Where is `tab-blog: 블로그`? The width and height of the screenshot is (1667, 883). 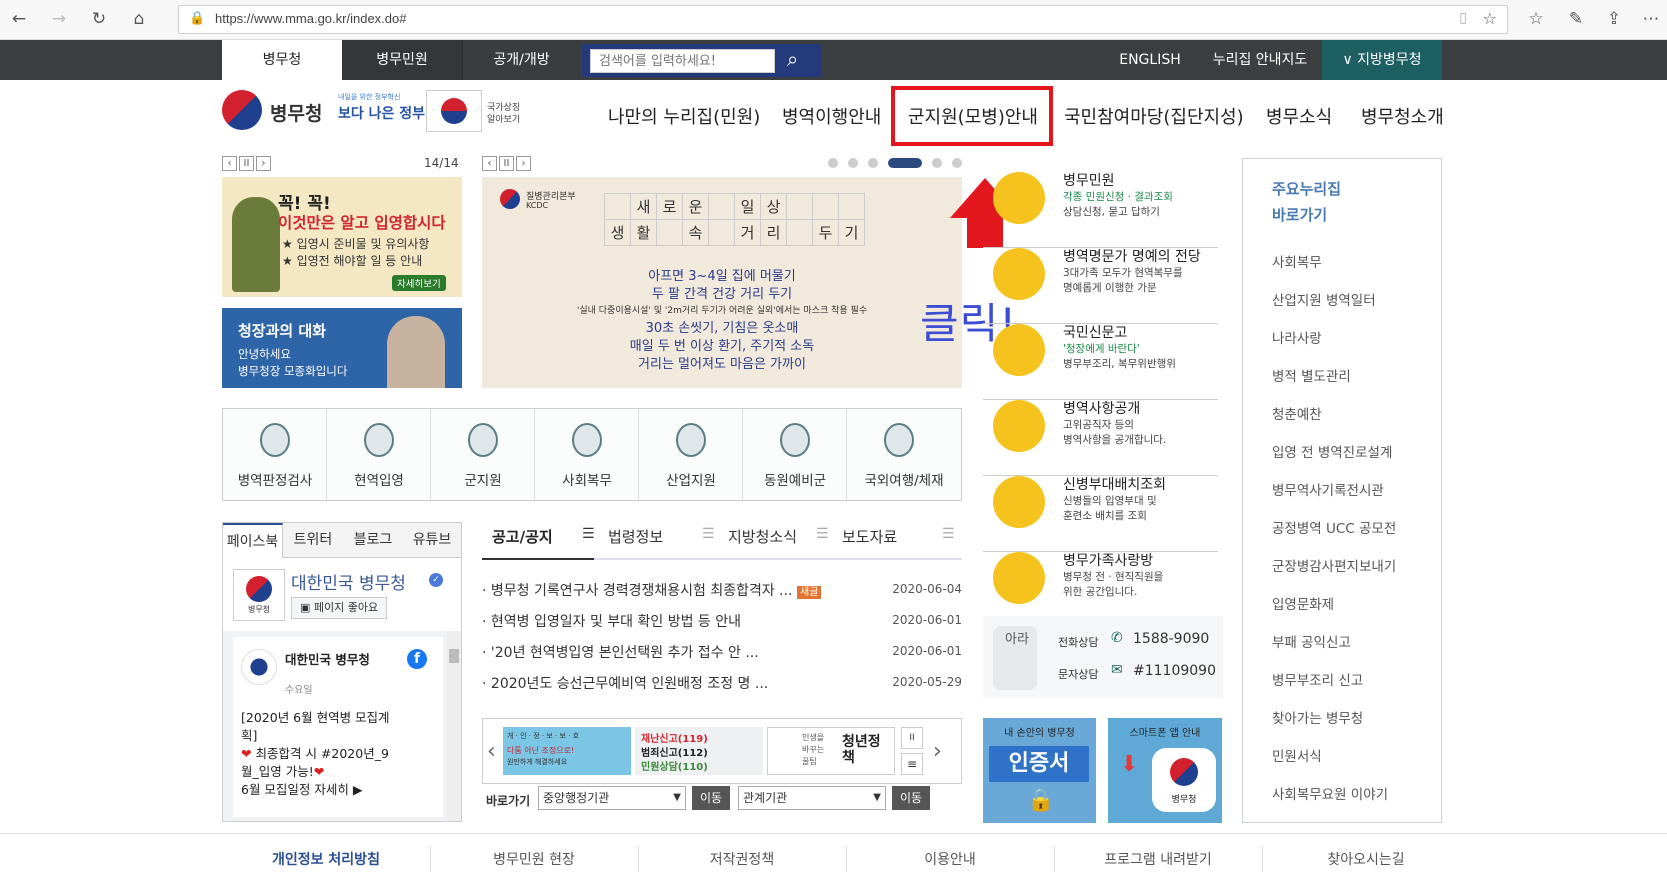 tab-blog: 블로그 is located at coordinates (373, 540).